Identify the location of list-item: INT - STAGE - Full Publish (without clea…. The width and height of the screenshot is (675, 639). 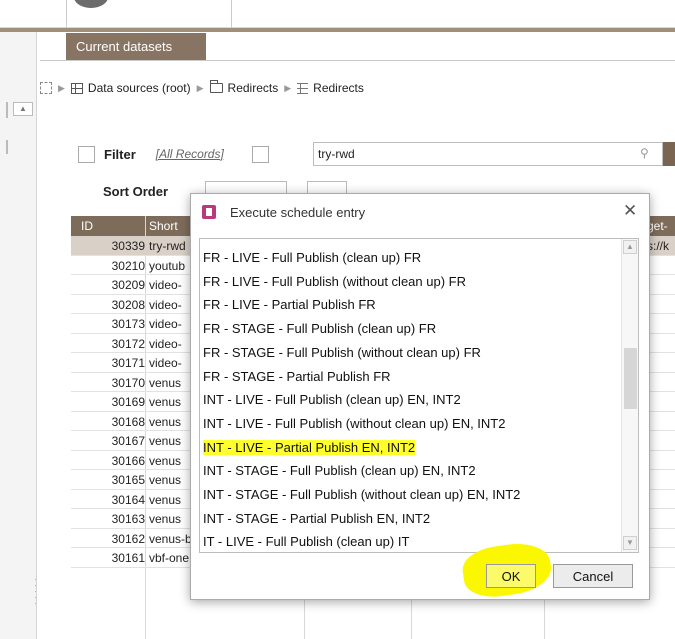
(410, 494).